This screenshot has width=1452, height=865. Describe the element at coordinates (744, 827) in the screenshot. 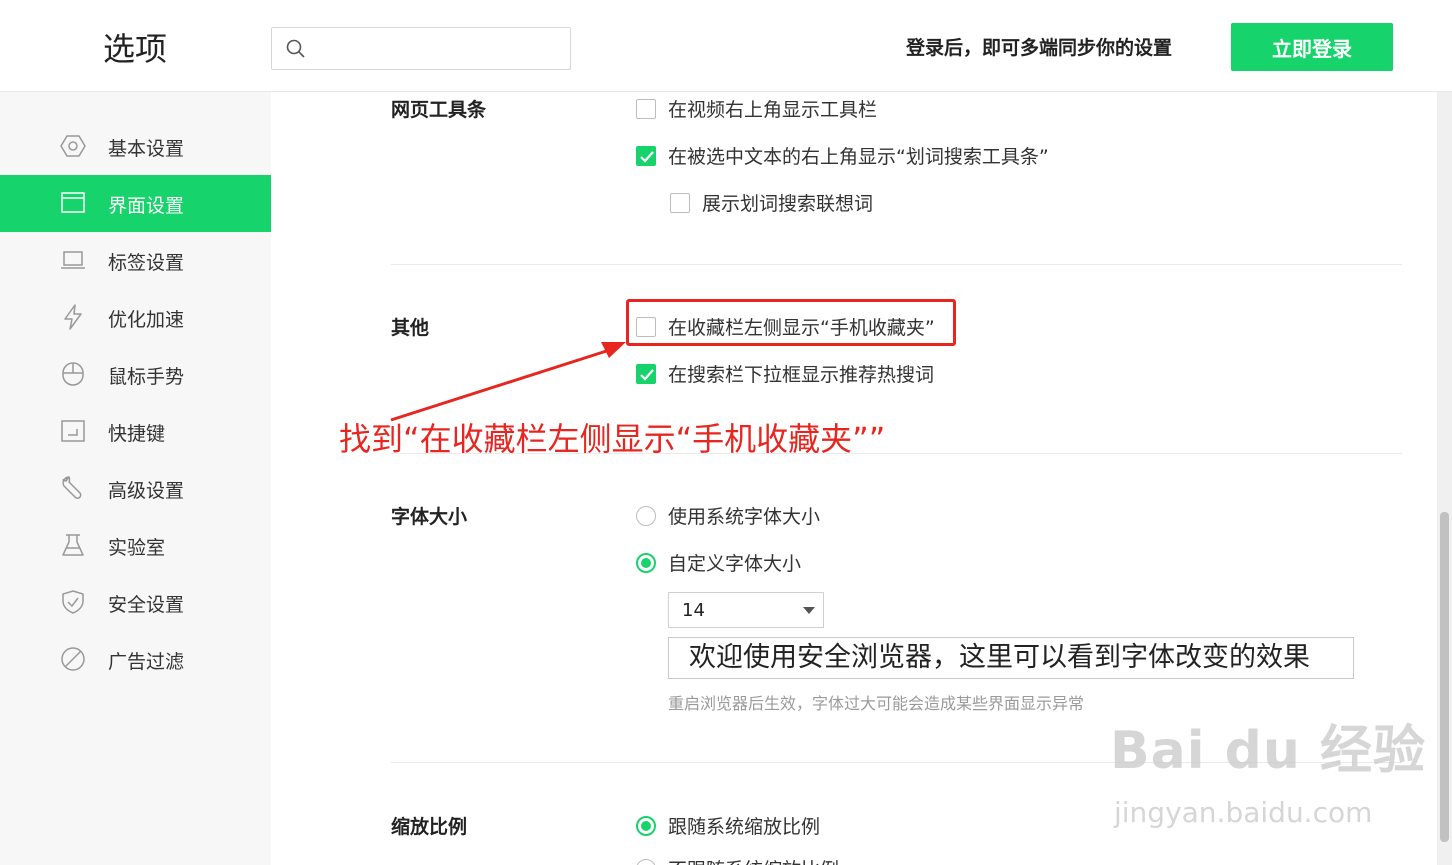

I see `option-label: 跟随系统缩放比例` at that location.